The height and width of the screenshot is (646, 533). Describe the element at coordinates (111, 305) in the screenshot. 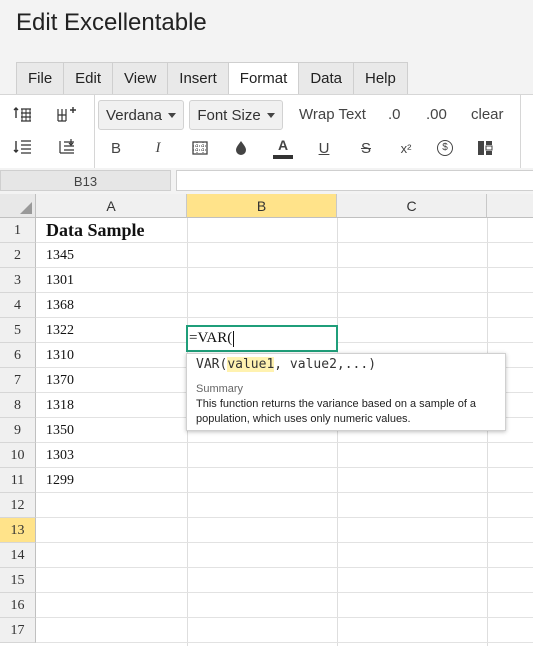

I see `cell-a4: 1368` at that location.